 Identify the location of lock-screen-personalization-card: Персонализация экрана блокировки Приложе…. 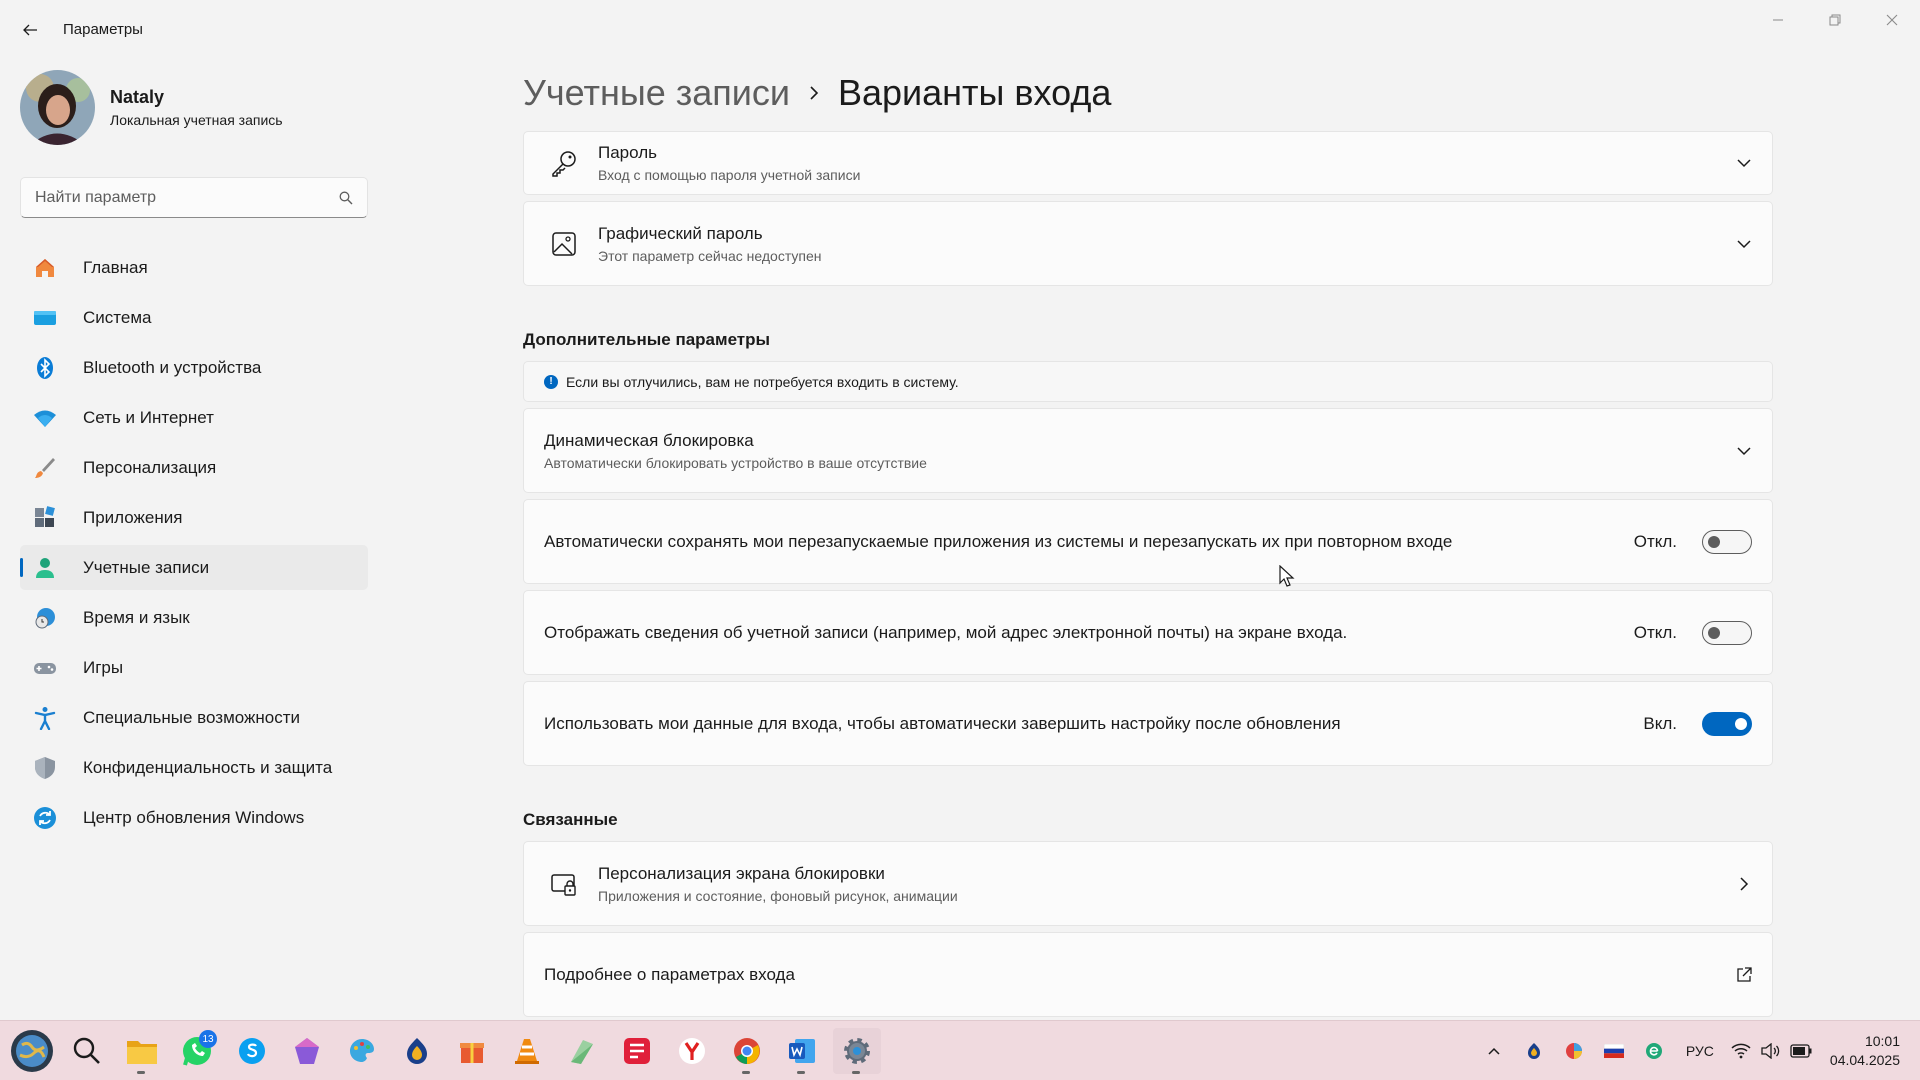
(1148, 883).